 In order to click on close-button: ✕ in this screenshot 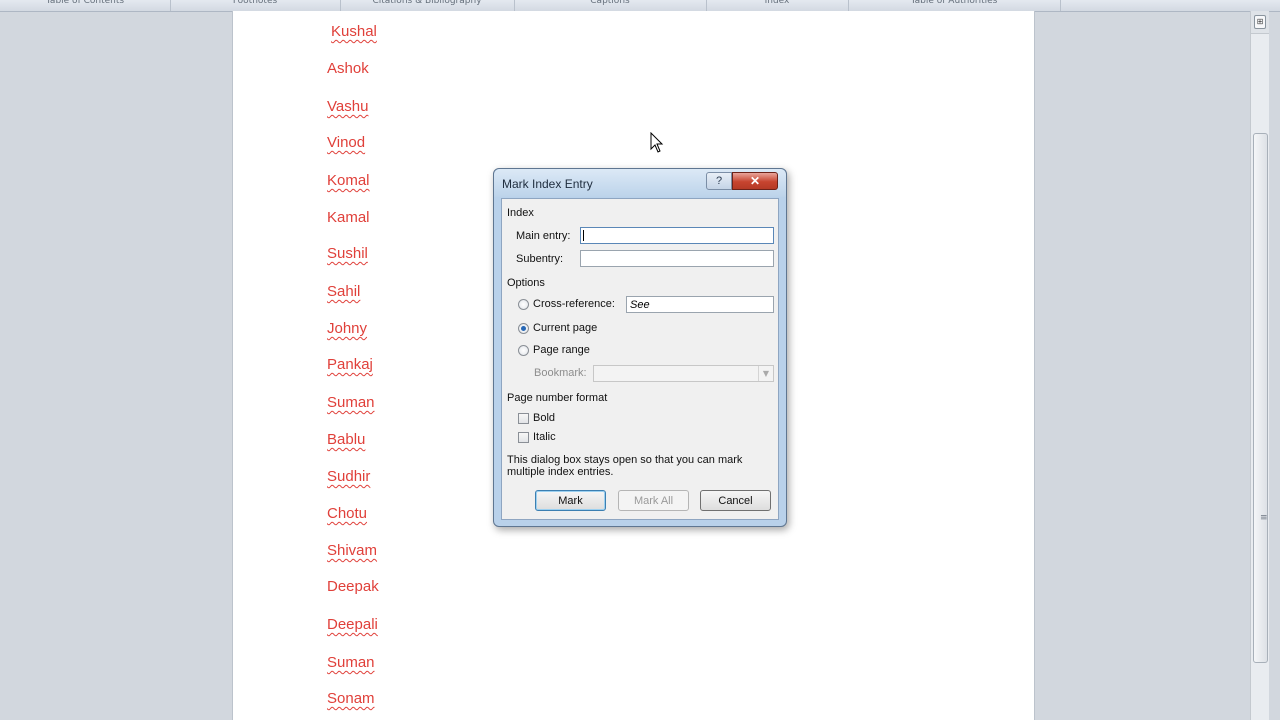, I will do `click(755, 181)`.